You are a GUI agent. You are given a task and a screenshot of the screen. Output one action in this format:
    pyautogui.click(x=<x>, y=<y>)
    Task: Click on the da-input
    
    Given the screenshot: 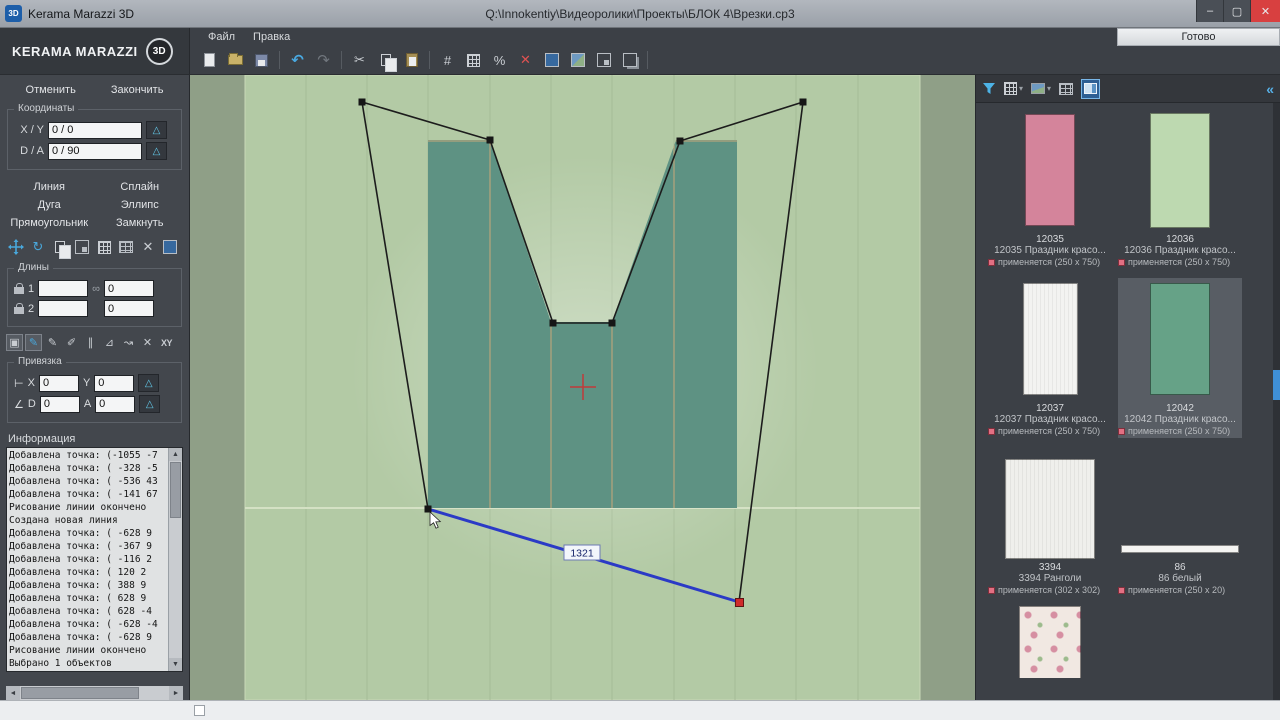 What is the action you would take?
    pyautogui.click(x=95, y=151)
    